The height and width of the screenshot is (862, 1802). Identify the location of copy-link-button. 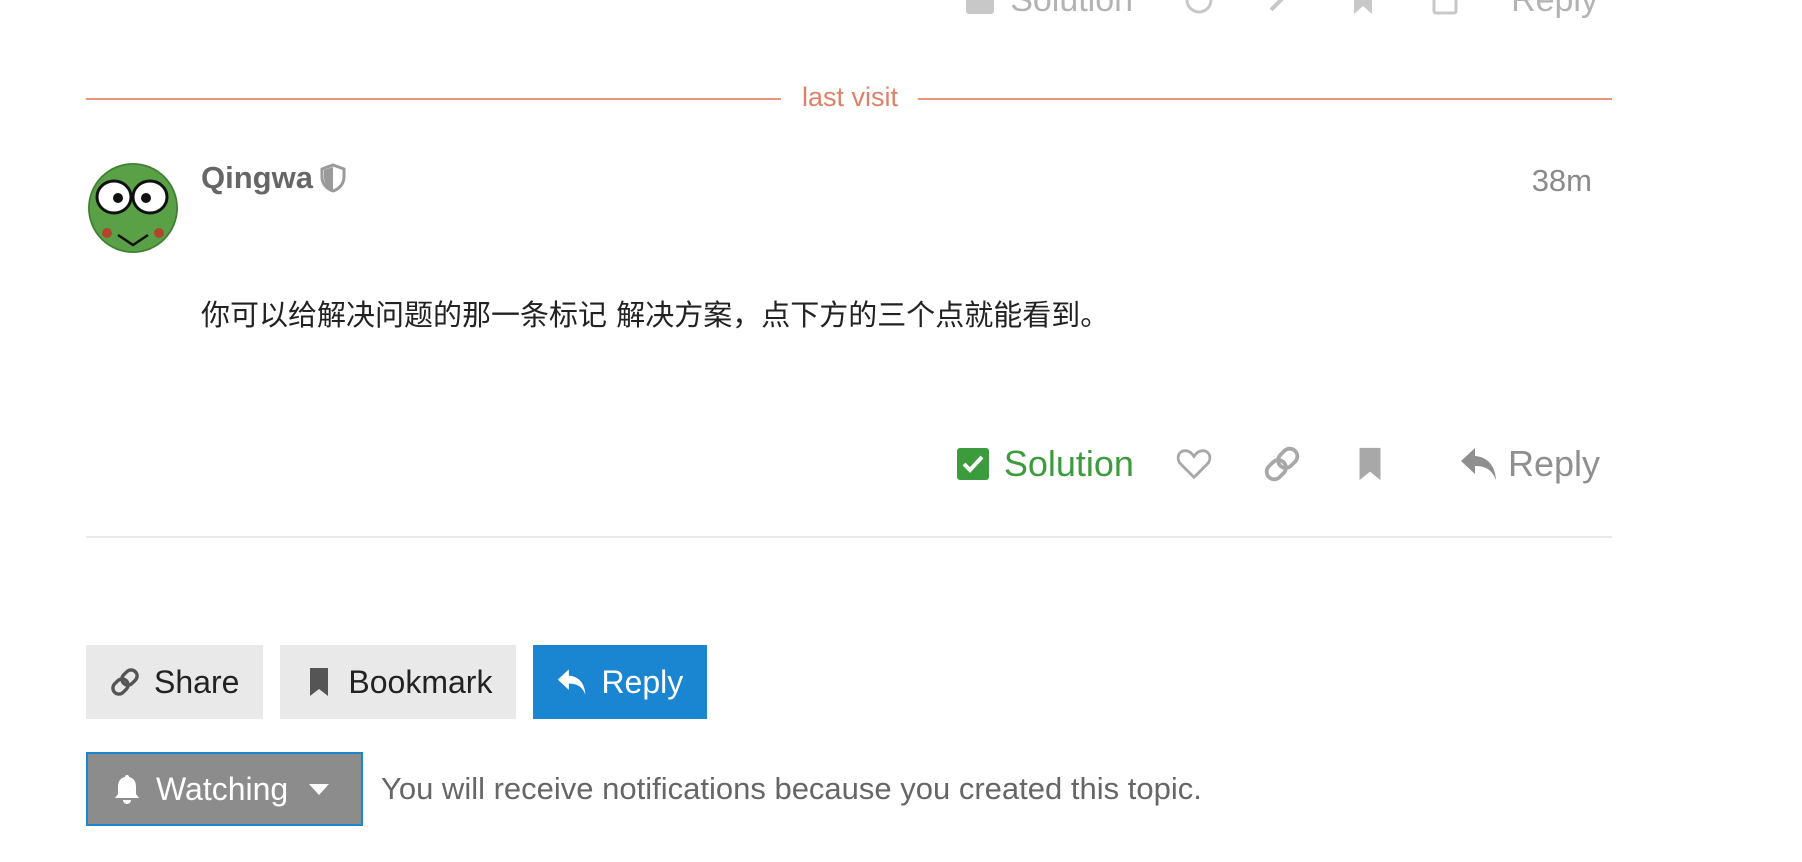
(1282, 464).